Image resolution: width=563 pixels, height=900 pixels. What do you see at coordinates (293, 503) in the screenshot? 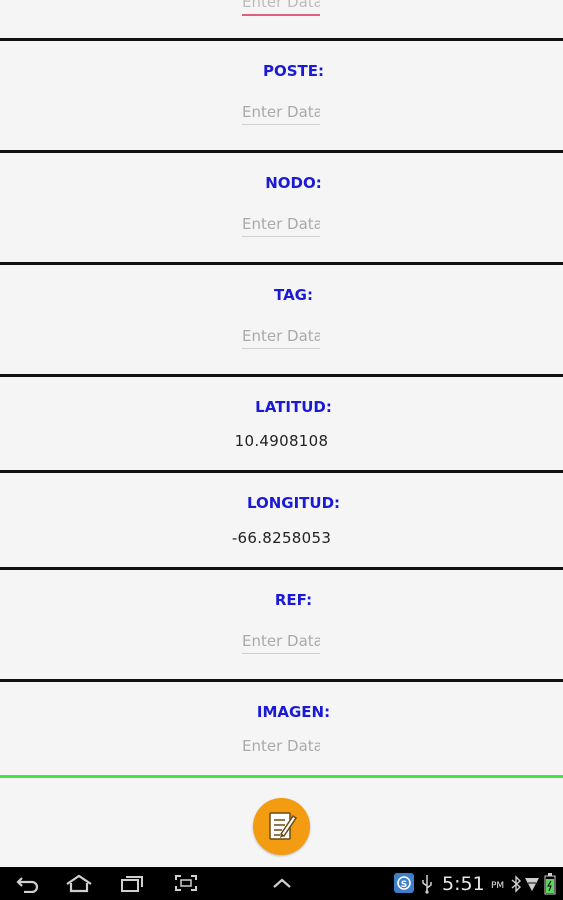
I see `longitud-label: LONGITUD:` at bounding box center [293, 503].